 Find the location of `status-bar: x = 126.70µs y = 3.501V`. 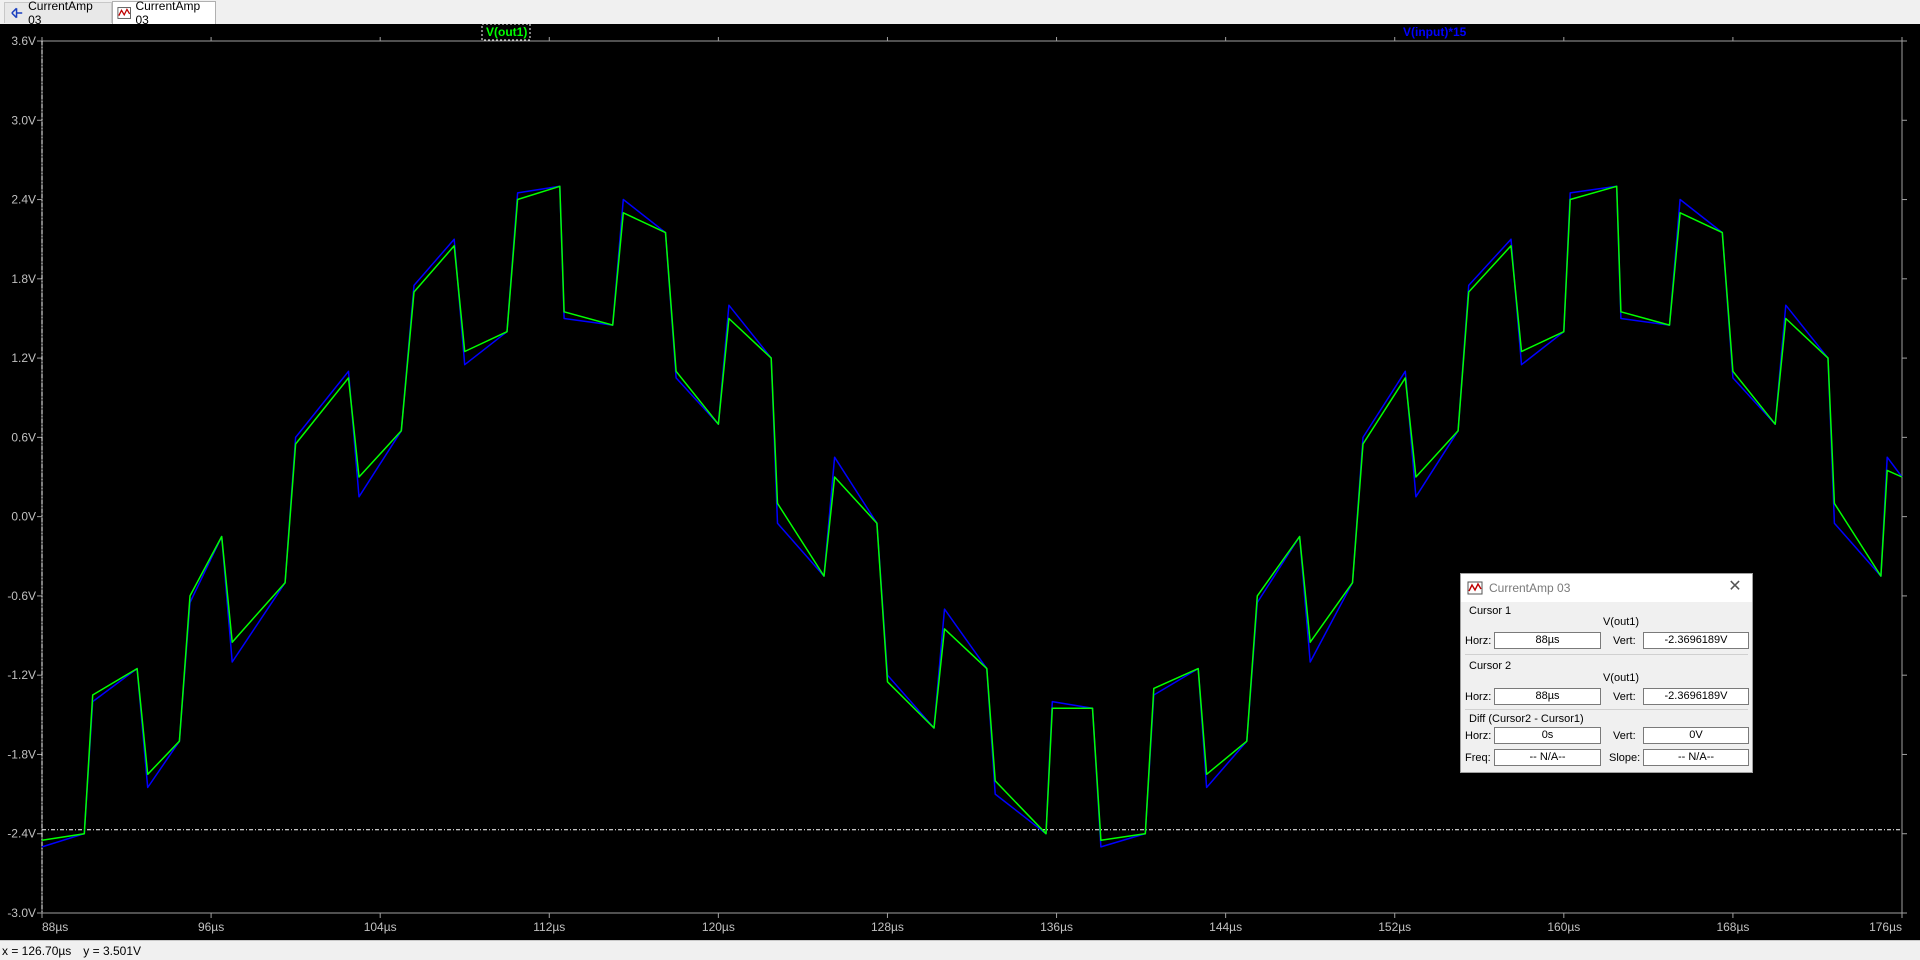

status-bar: x = 126.70µs y = 3.501V is located at coordinates (960, 950).